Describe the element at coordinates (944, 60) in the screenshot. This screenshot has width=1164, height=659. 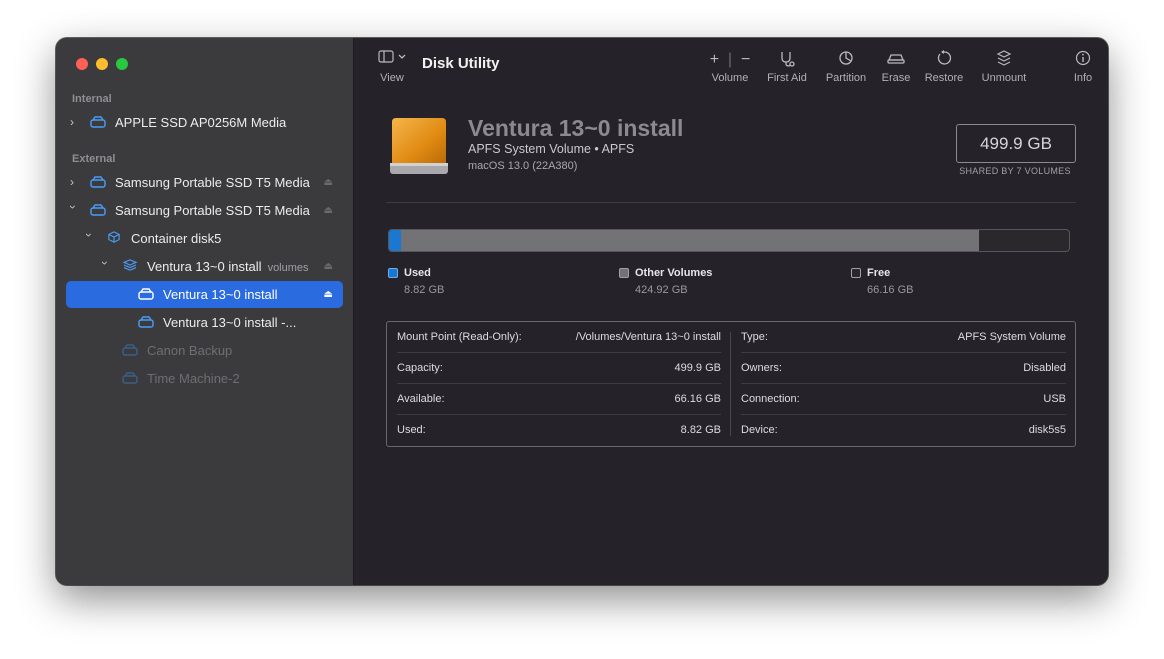
I see `restore-arrow-icon` at that location.